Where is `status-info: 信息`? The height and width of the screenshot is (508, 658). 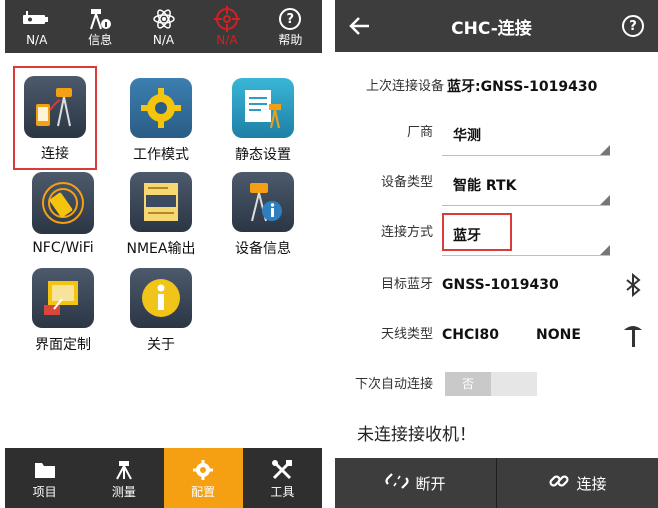 status-info: 信息 is located at coordinates (99, 26).